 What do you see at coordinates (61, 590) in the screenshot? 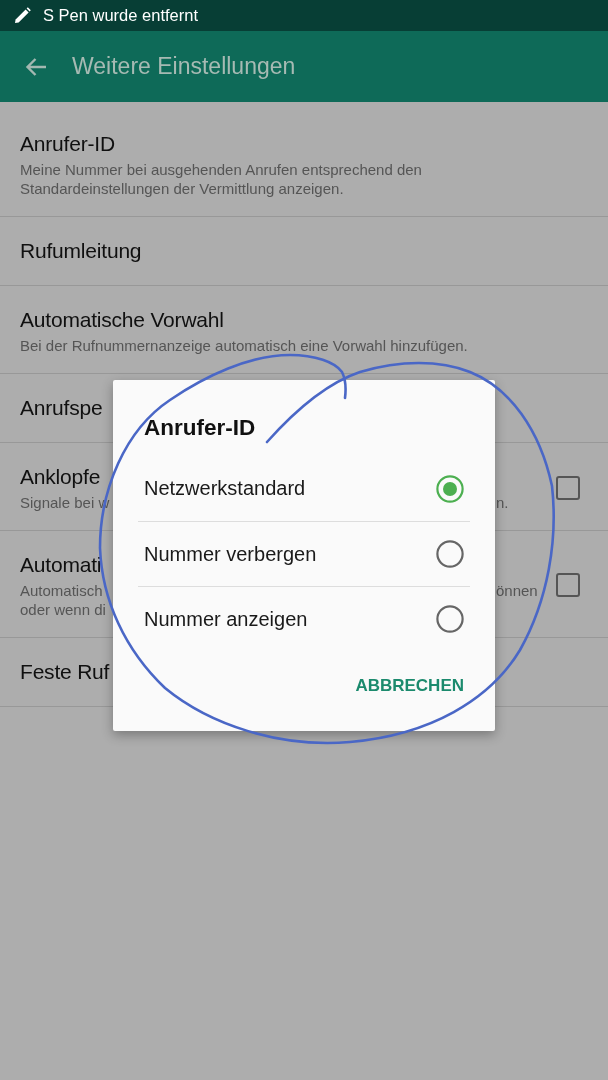
I see `setting-description: Automatisch` at bounding box center [61, 590].